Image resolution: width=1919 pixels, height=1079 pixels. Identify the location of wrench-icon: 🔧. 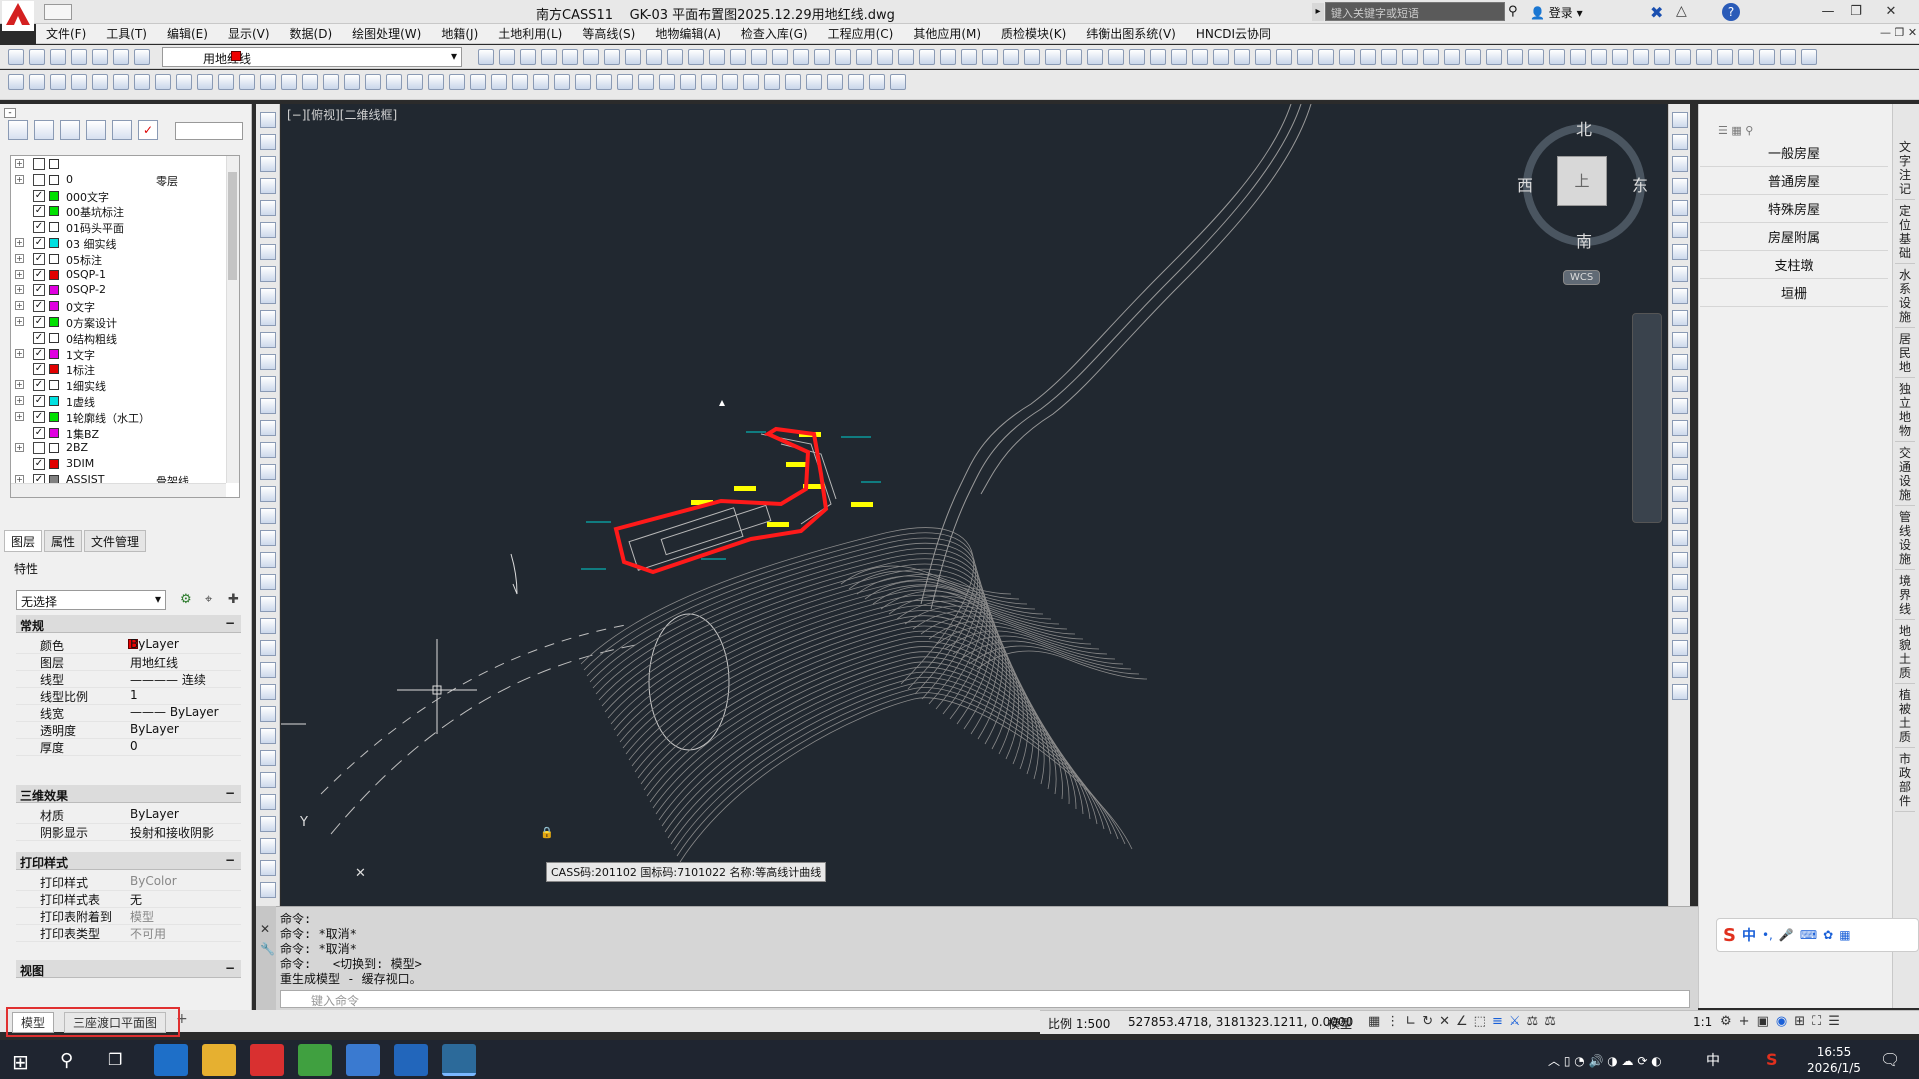
(267, 949).